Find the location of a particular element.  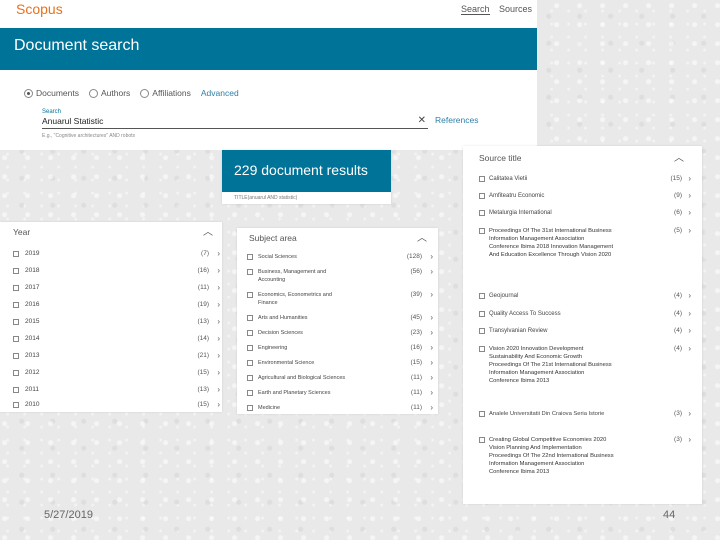

advanced-search-link: Advanced is located at coordinates (220, 93).